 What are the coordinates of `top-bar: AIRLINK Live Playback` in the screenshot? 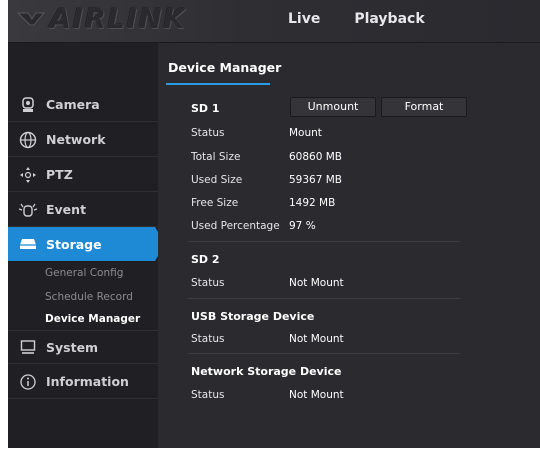 It's located at (274, 21).